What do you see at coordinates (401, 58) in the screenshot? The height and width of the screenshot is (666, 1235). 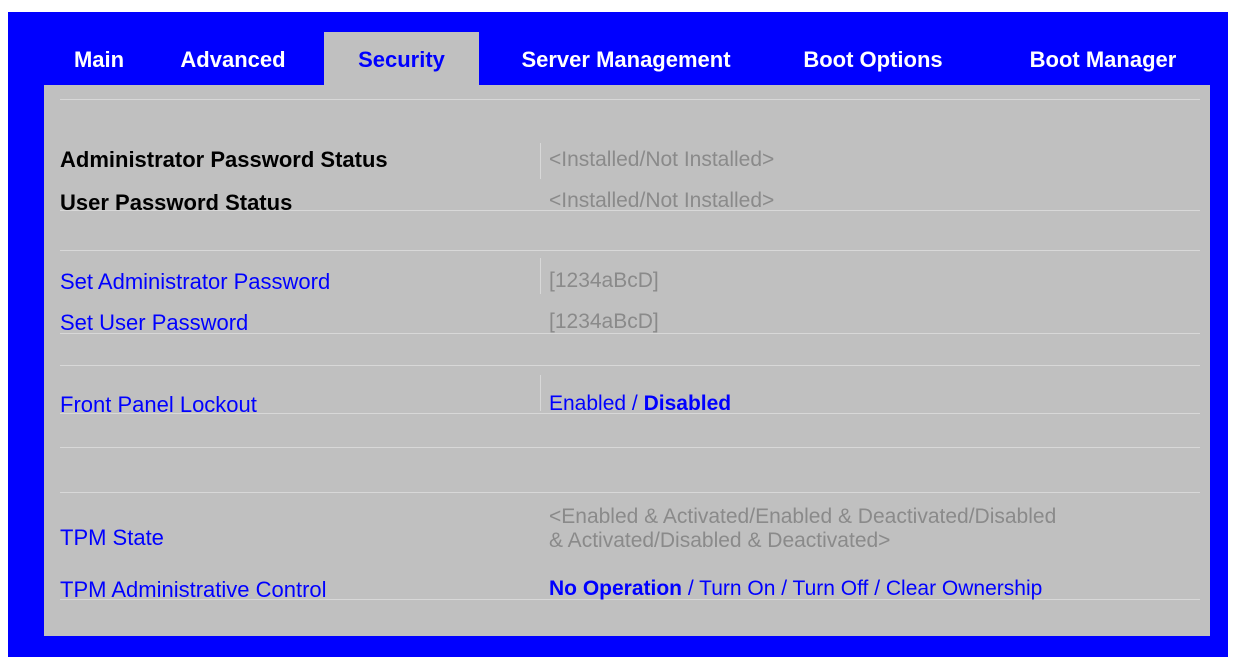 I see `tab-security: Security` at bounding box center [401, 58].